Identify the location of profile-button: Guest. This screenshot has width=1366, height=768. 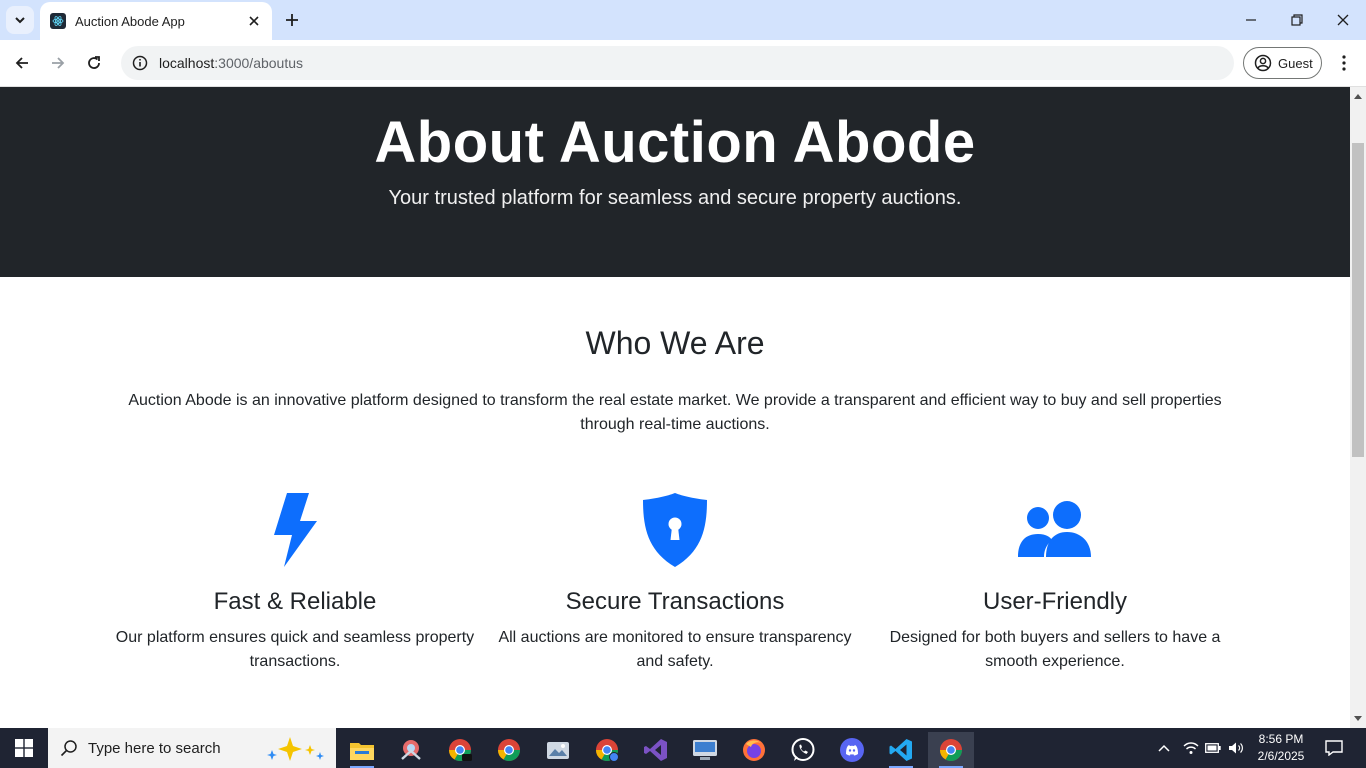
(1282, 63).